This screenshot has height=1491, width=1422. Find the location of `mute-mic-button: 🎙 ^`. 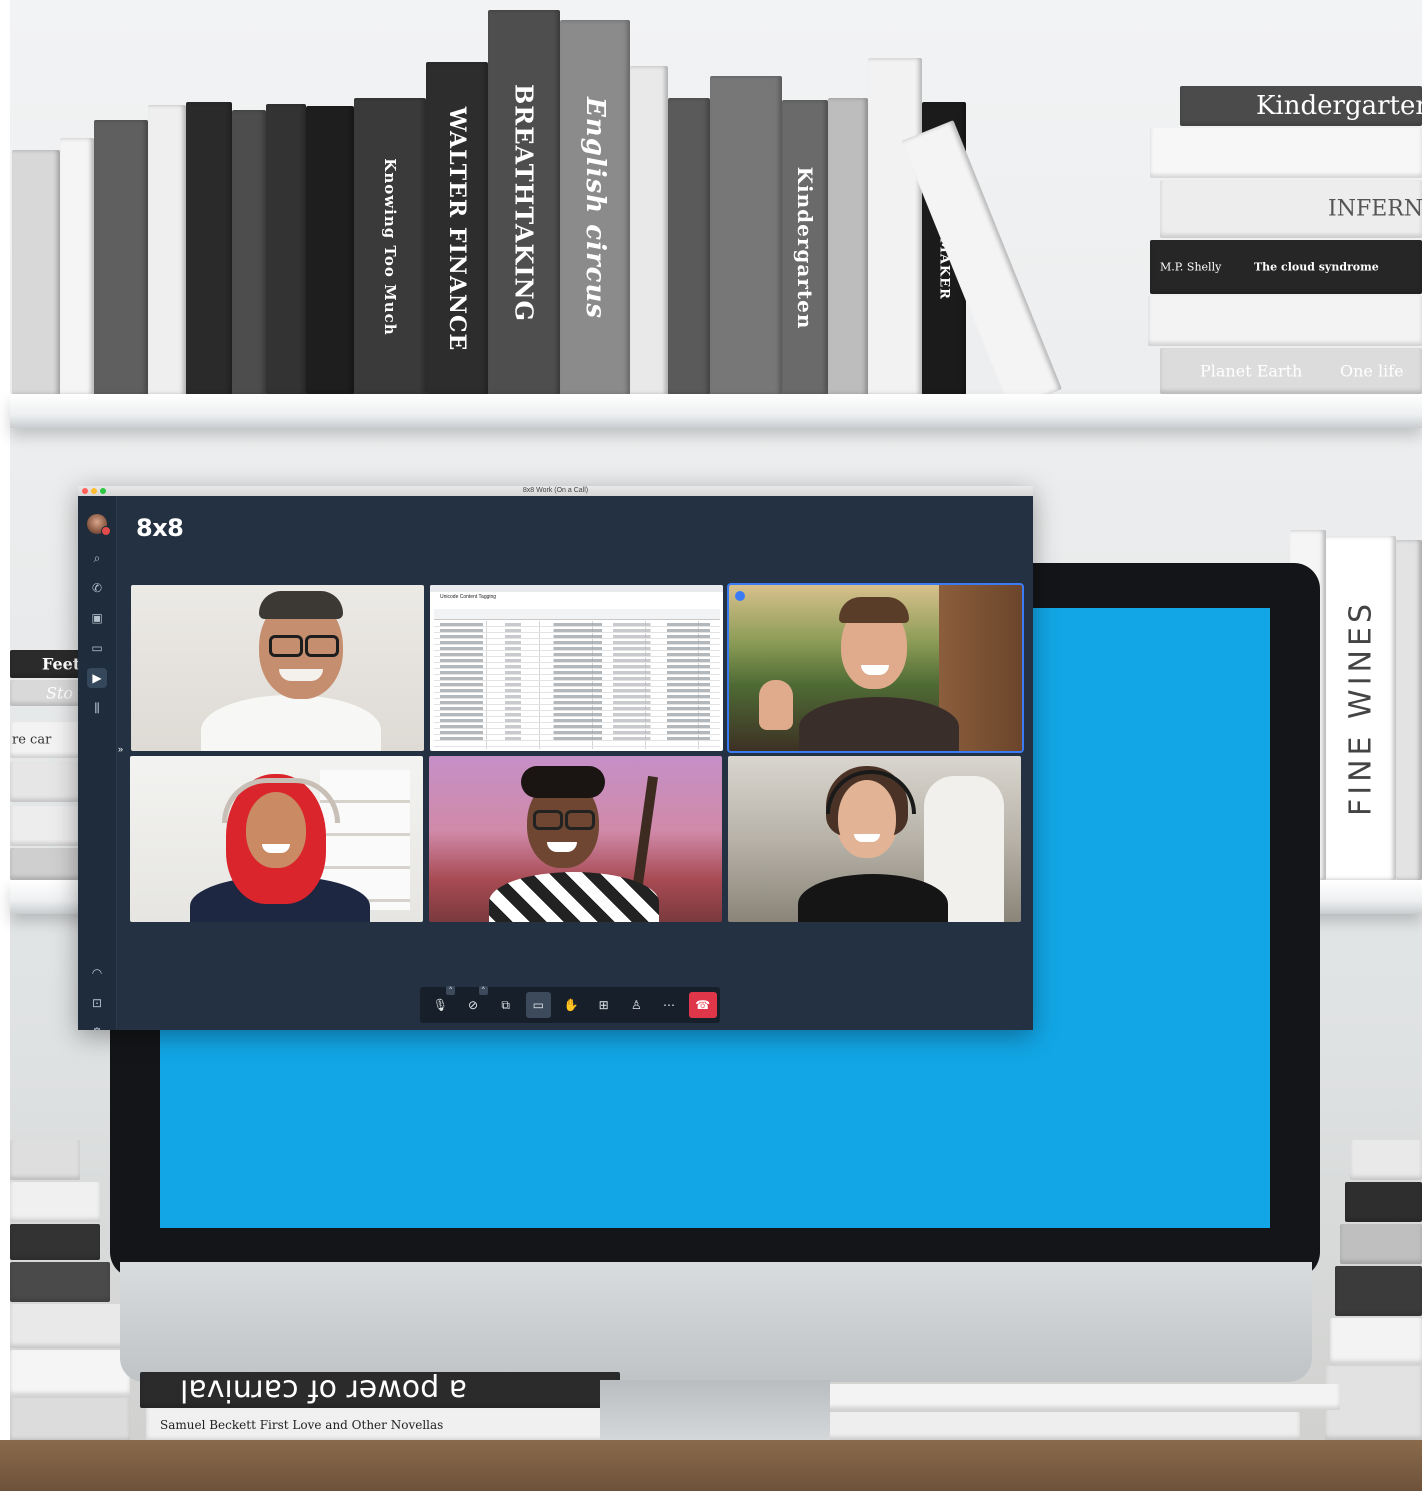

mute-mic-button: 🎙 ^ is located at coordinates (442, 1002).